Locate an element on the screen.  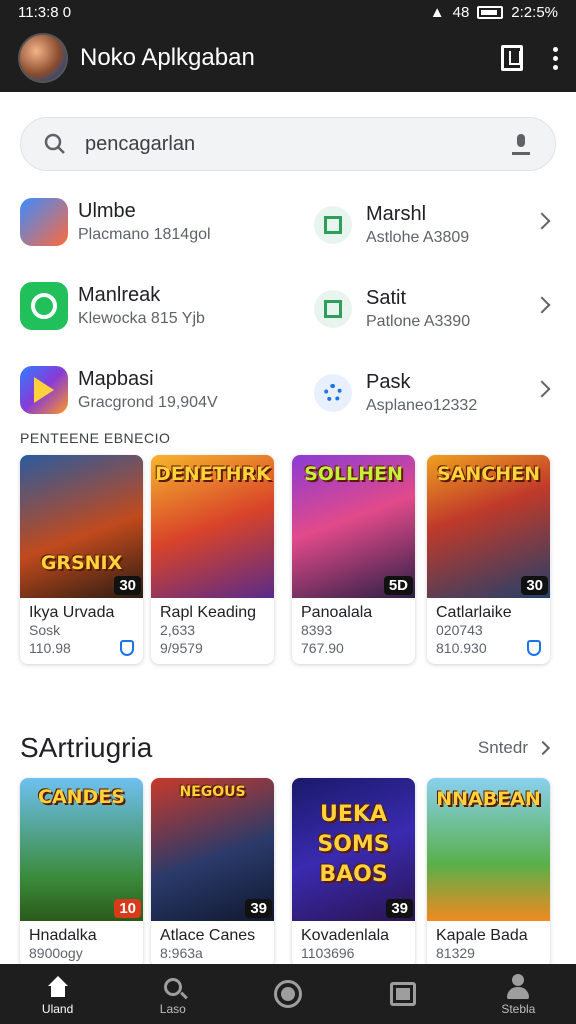
game-card: CANDES 10 Hnadalka 8900ogy is located at coordinates (81, 873).